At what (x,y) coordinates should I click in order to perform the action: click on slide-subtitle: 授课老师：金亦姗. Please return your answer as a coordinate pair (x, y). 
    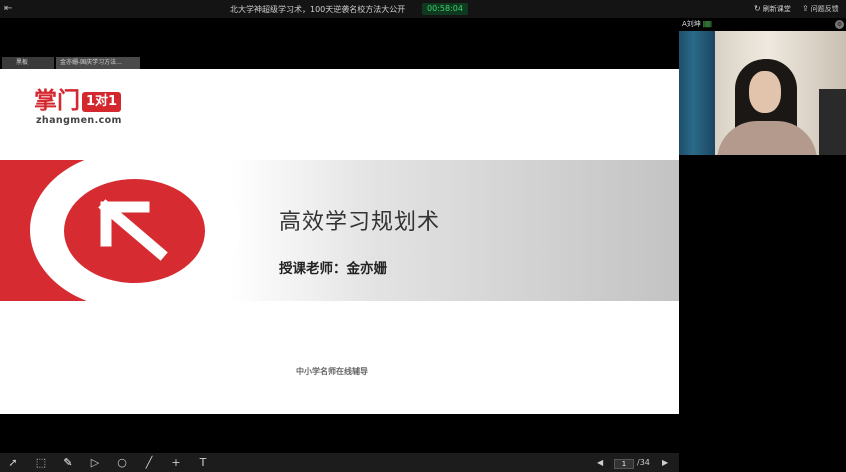
    Looking at the image, I should click on (333, 269).